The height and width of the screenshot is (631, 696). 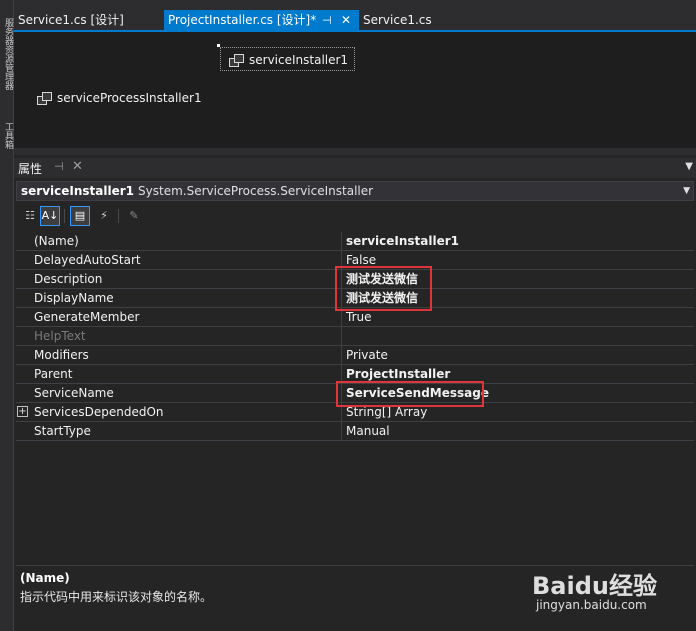 What do you see at coordinates (50, 216) in the screenshot?
I see `alphabetical-icon: A↓` at bounding box center [50, 216].